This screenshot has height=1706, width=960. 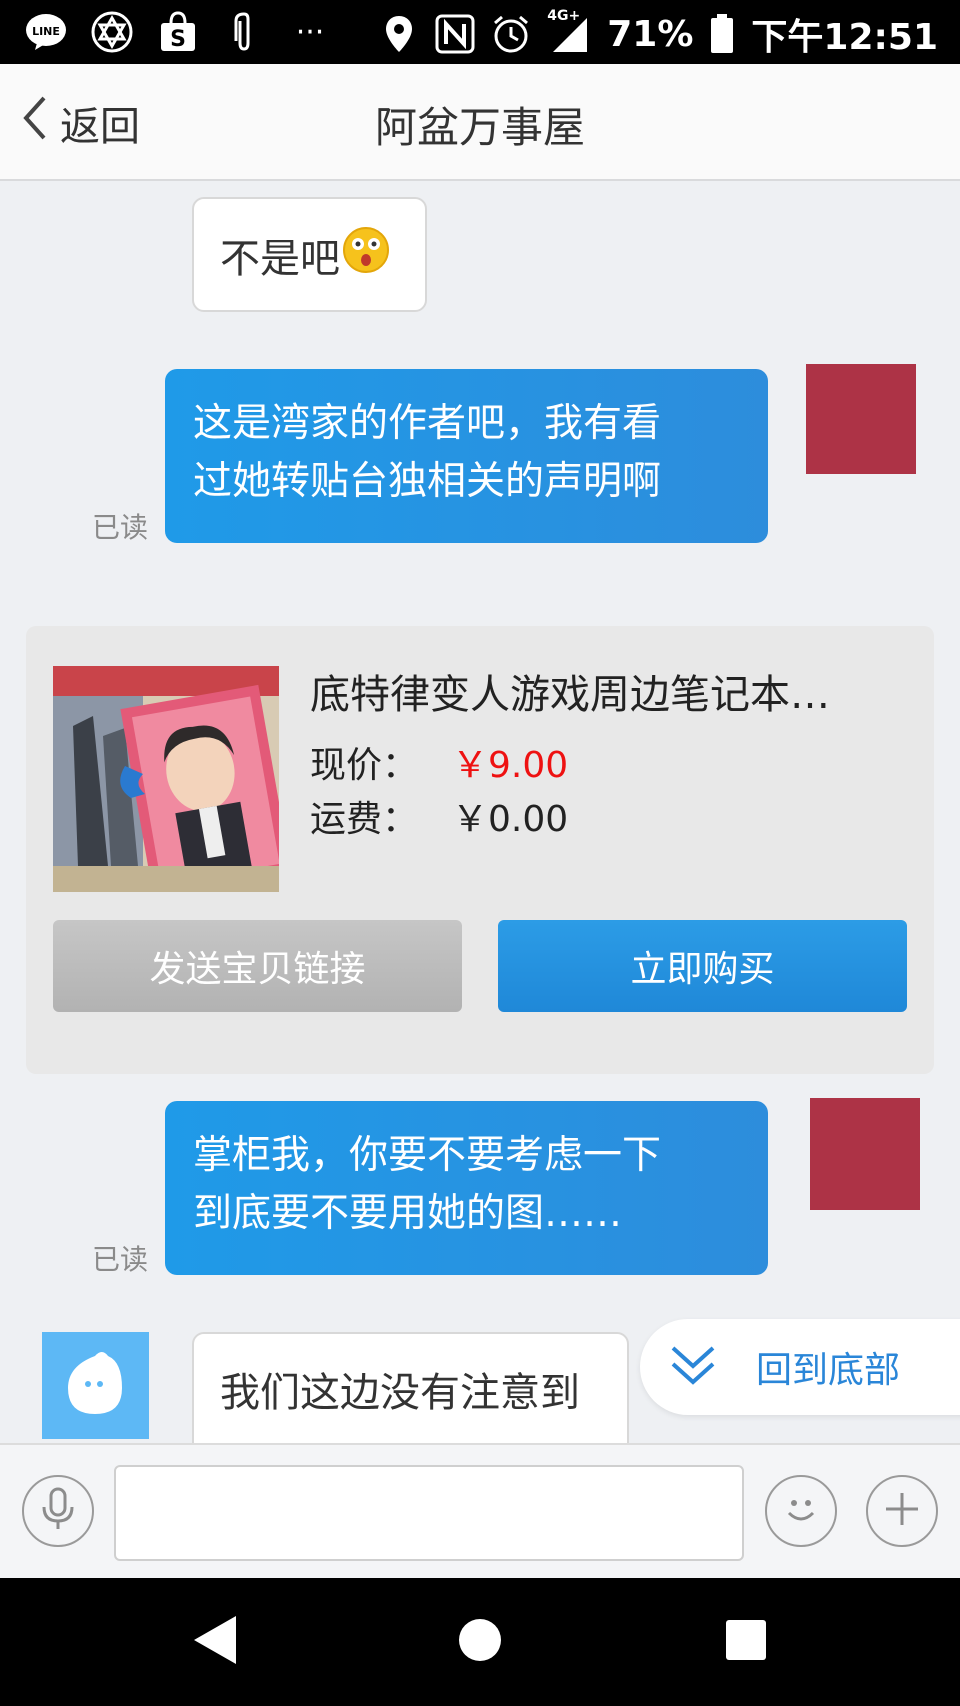 I want to click on microphone-icon, so click(x=58, y=1511).